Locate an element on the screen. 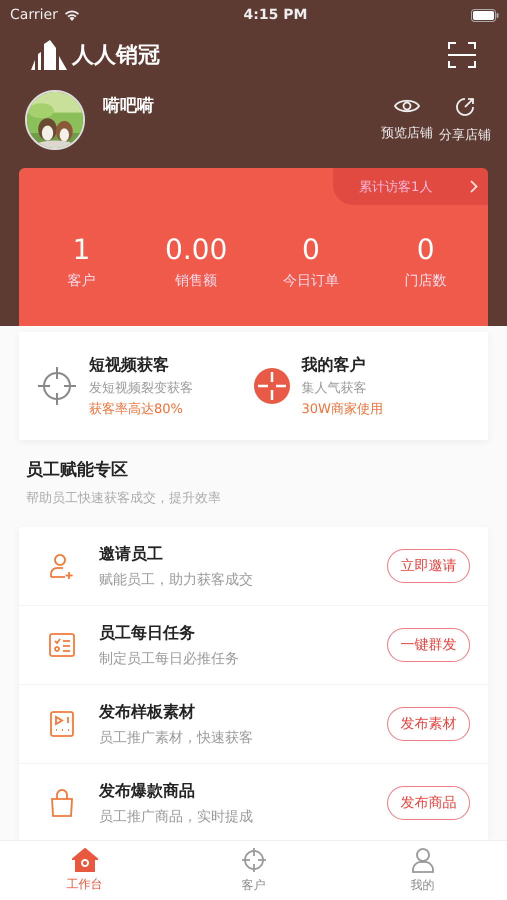 The height and width of the screenshot is (900, 507). stat-label: 销售额 is located at coordinates (196, 281).